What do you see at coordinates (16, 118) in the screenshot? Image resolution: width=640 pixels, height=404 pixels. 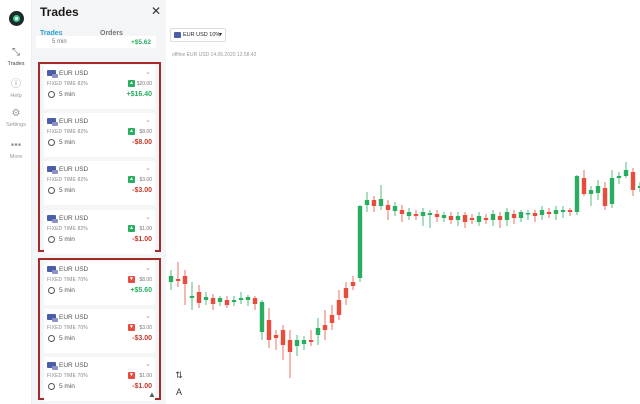 I see `rail-item-settings: ⚙ Settings` at bounding box center [16, 118].